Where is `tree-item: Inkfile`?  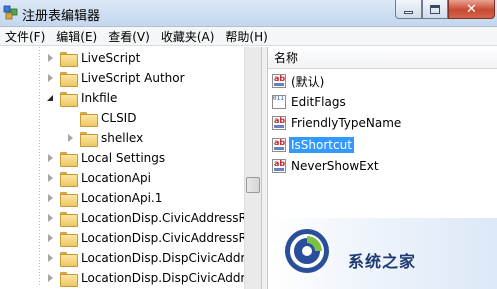 tree-item: Inkfile is located at coordinates (81, 98).